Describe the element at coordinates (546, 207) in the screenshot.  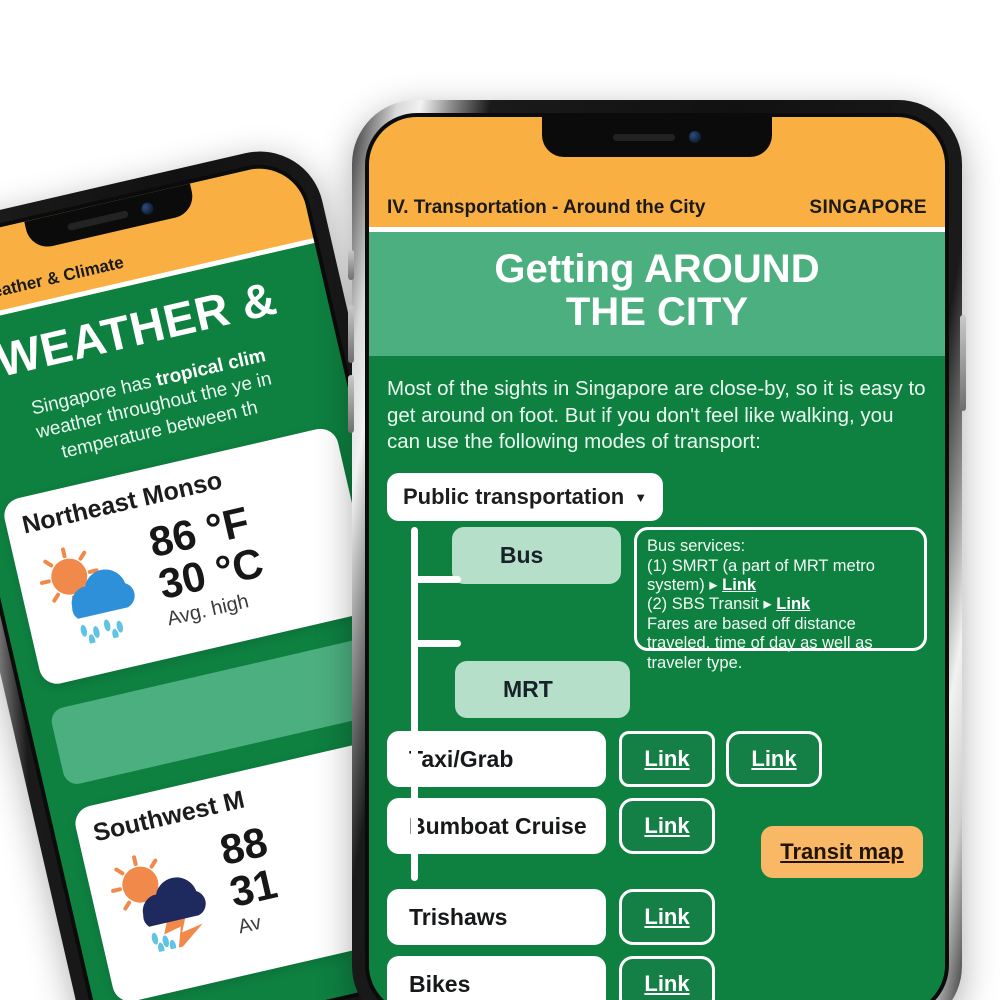
I see `section-breadcrumb: IV. Transportation - Around the City` at that location.